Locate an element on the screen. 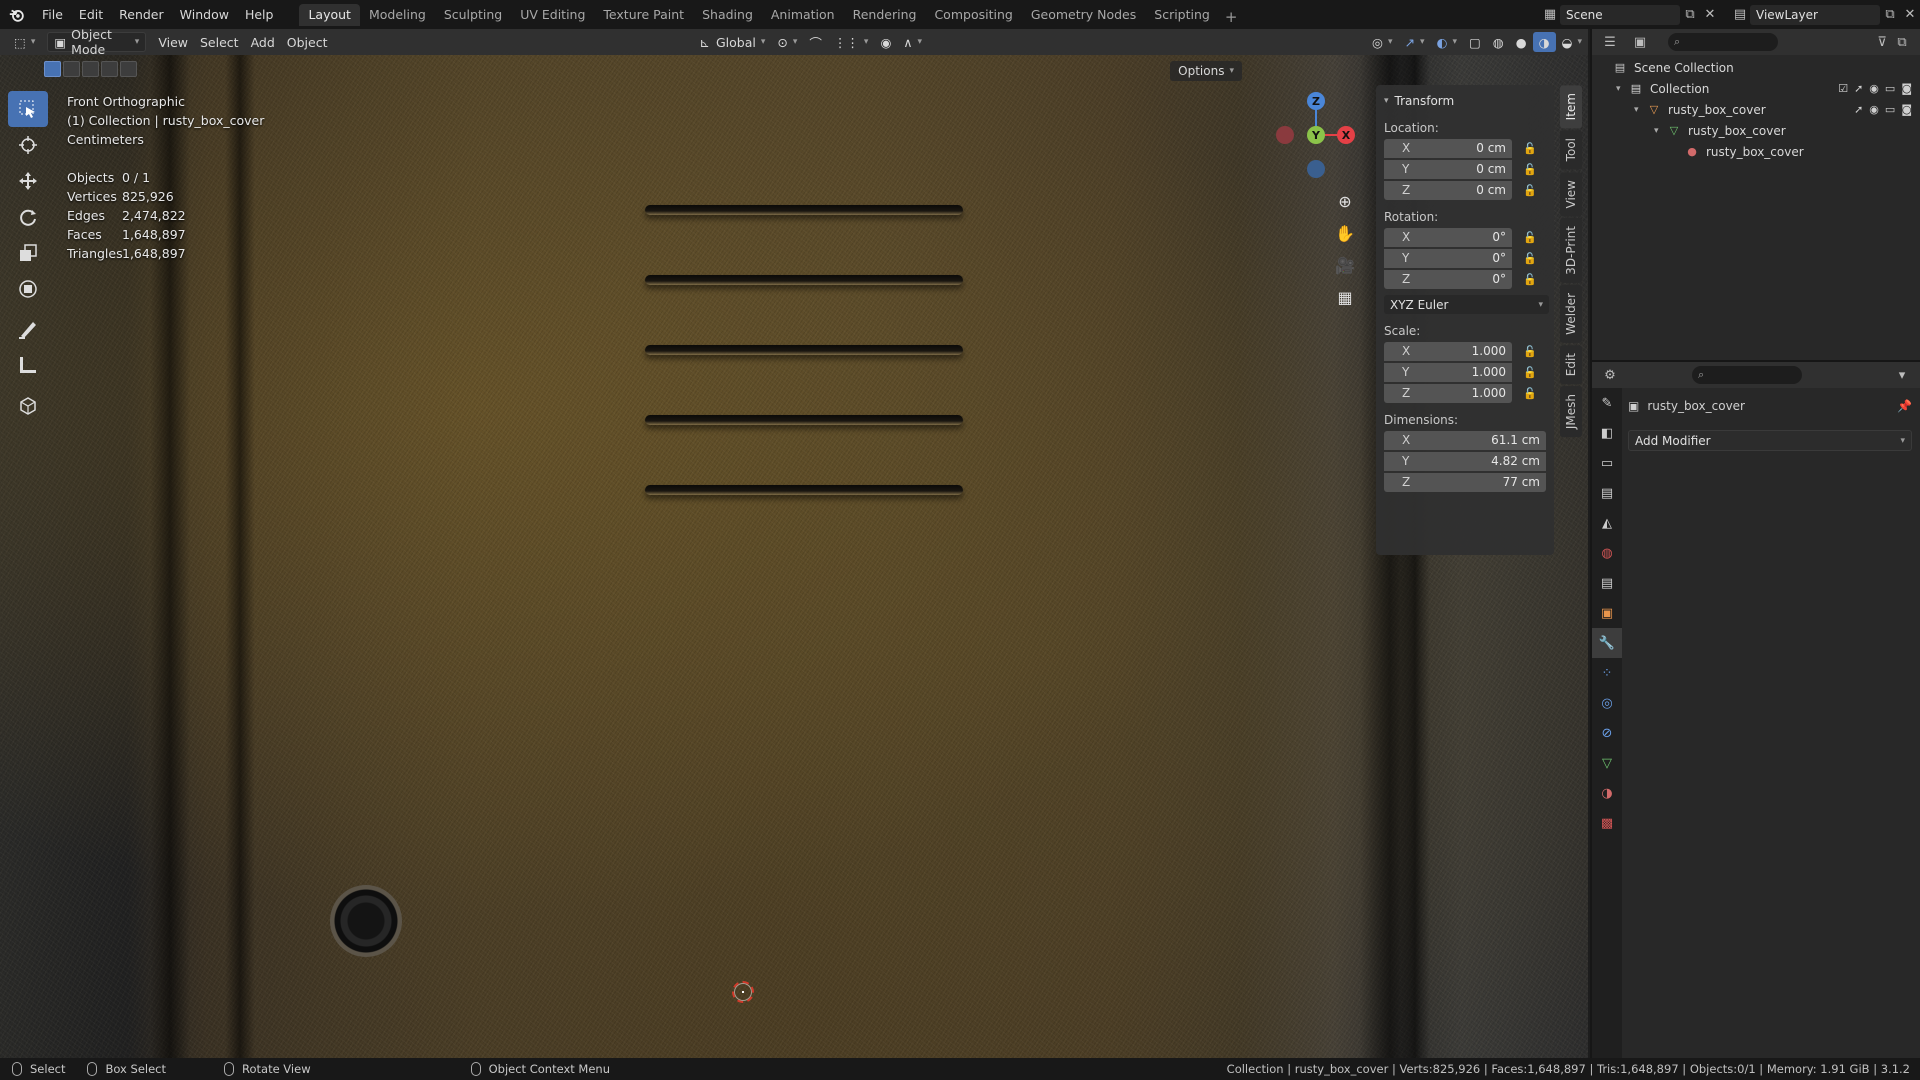 This screenshot has width=1920, height=1080. tab-3d-print: 3D-Print is located at coordinates (1571, 250).